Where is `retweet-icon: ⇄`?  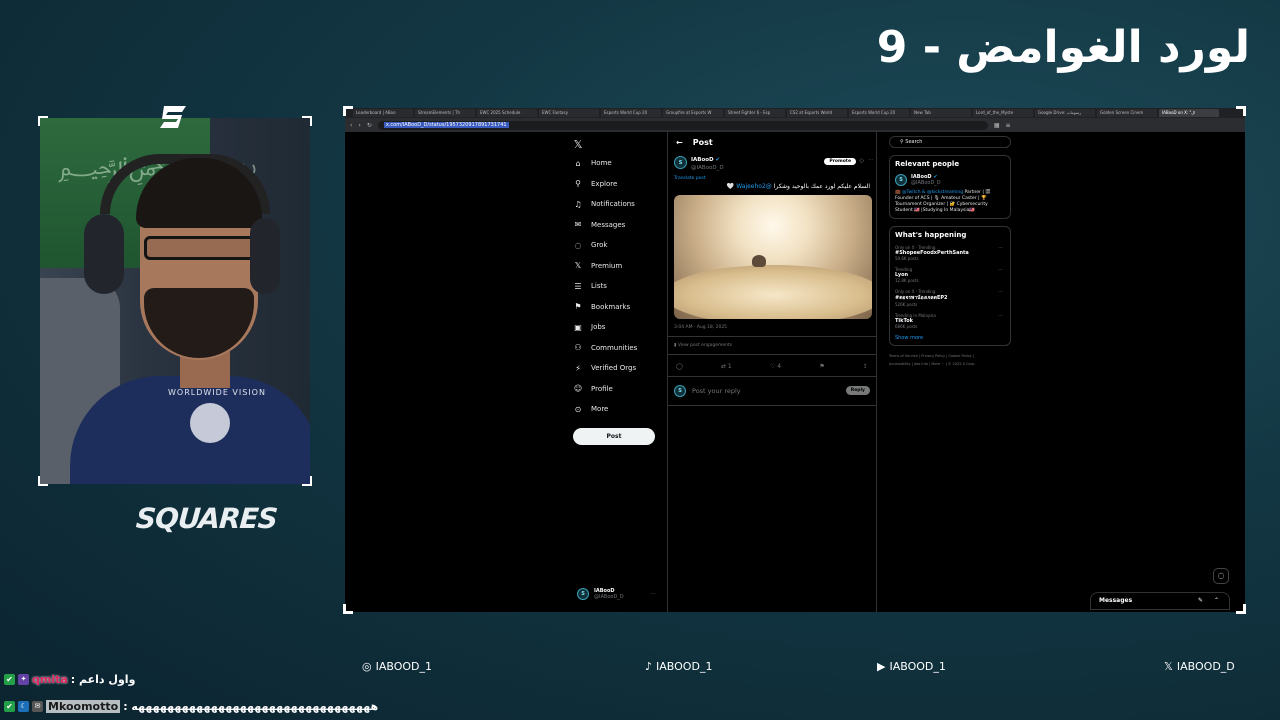 retweet-icon: ⇄ is located at coordinates (723, 366).